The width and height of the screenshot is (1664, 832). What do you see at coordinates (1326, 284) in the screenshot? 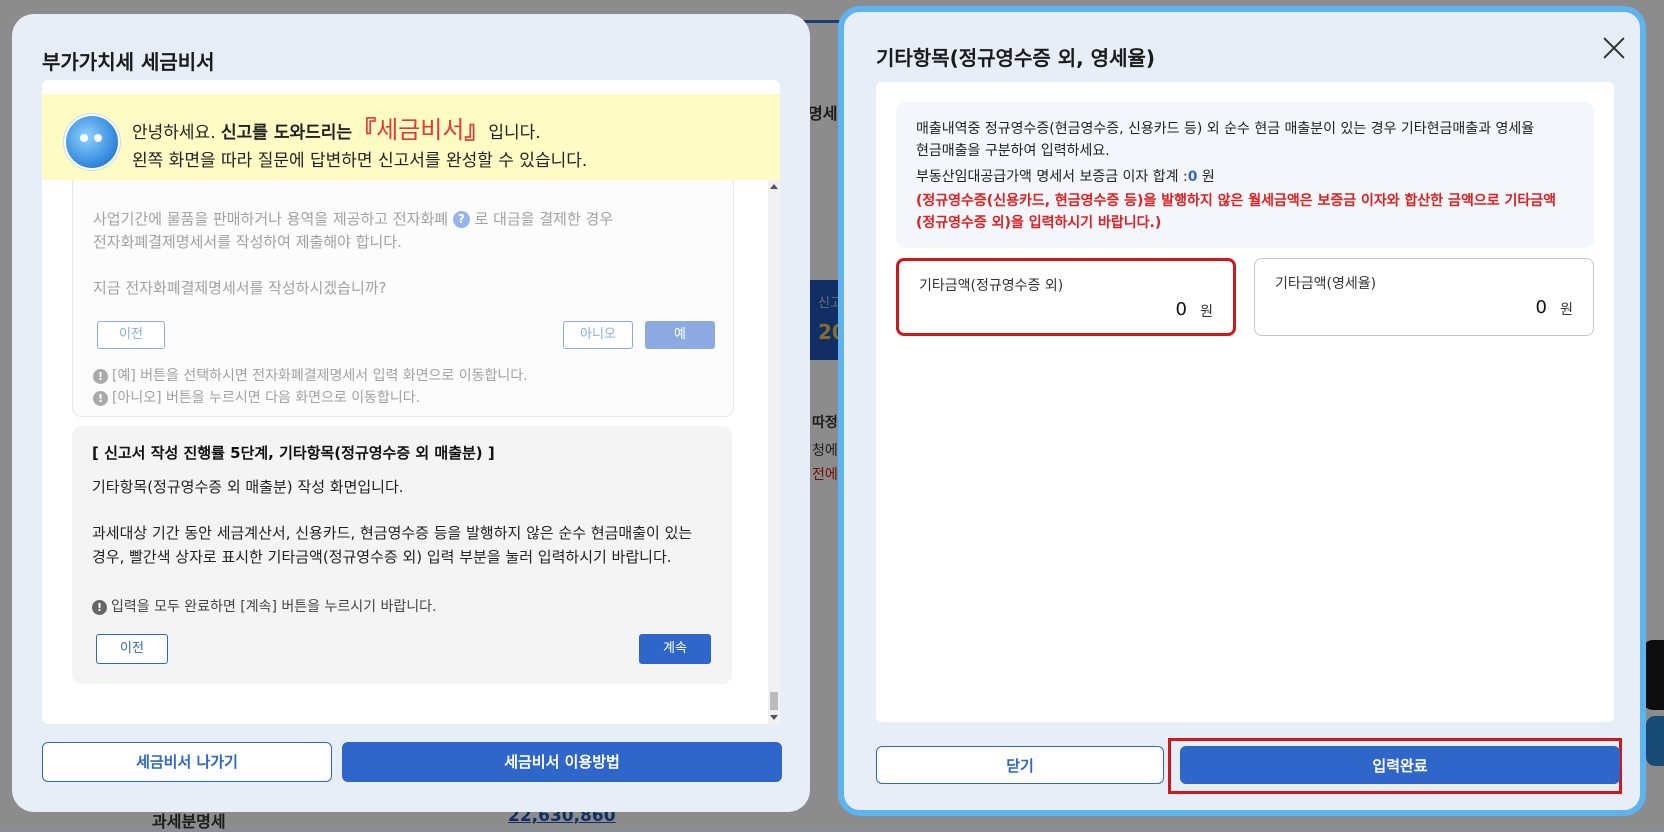
I see `field-label: 기타금액(영세율)` at bounding box center [1326, 284].